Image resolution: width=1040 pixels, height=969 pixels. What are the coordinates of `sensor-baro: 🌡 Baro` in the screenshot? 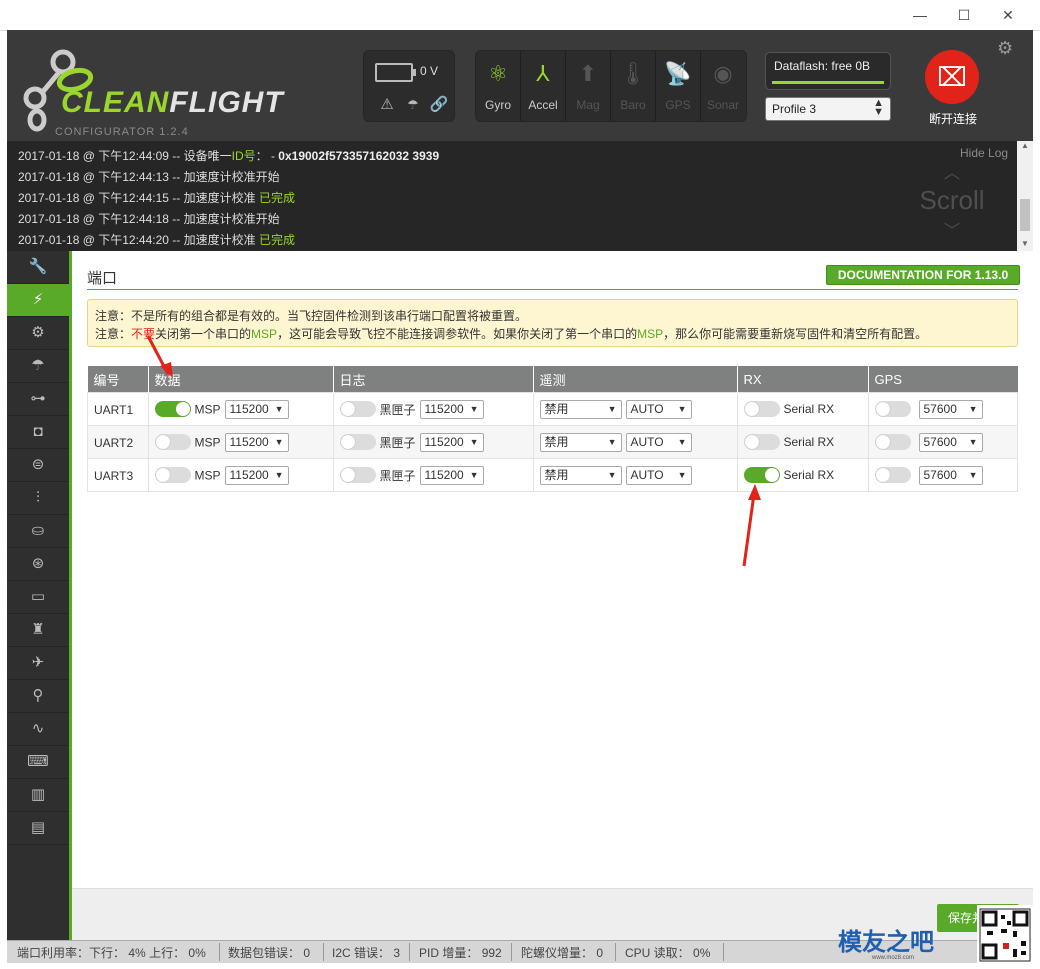 It's located at (633, 86).